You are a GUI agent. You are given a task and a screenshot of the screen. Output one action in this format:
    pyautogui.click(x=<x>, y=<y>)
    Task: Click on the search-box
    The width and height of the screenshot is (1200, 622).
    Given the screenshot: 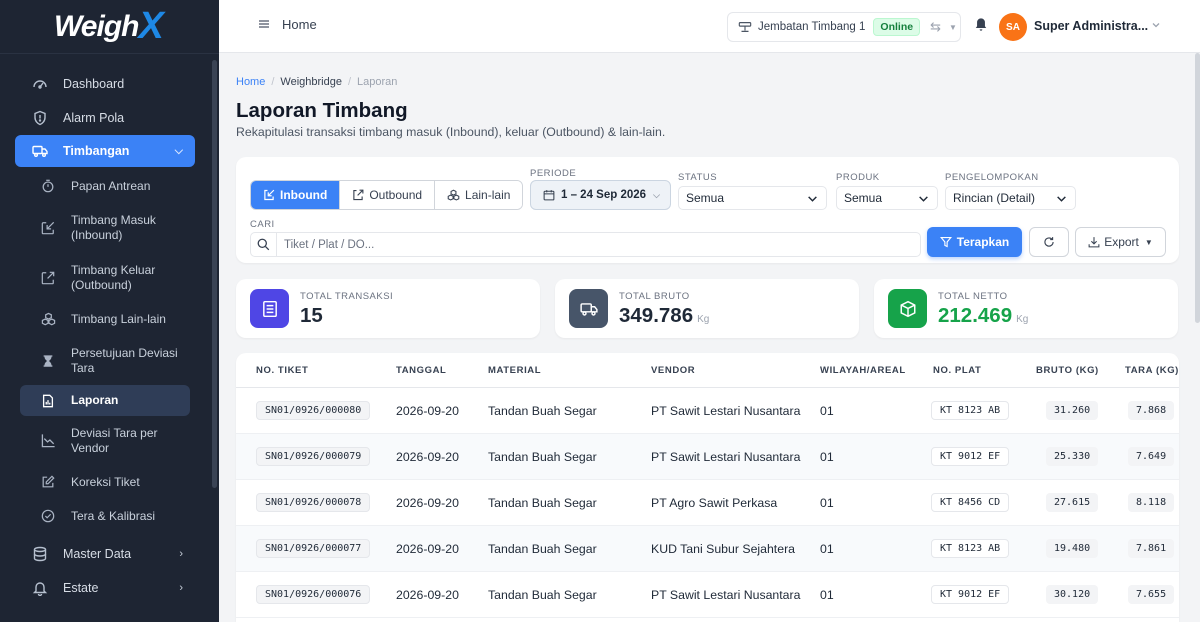 What is the action you would take?
    pyautogui.click(x=585, y=244)
    